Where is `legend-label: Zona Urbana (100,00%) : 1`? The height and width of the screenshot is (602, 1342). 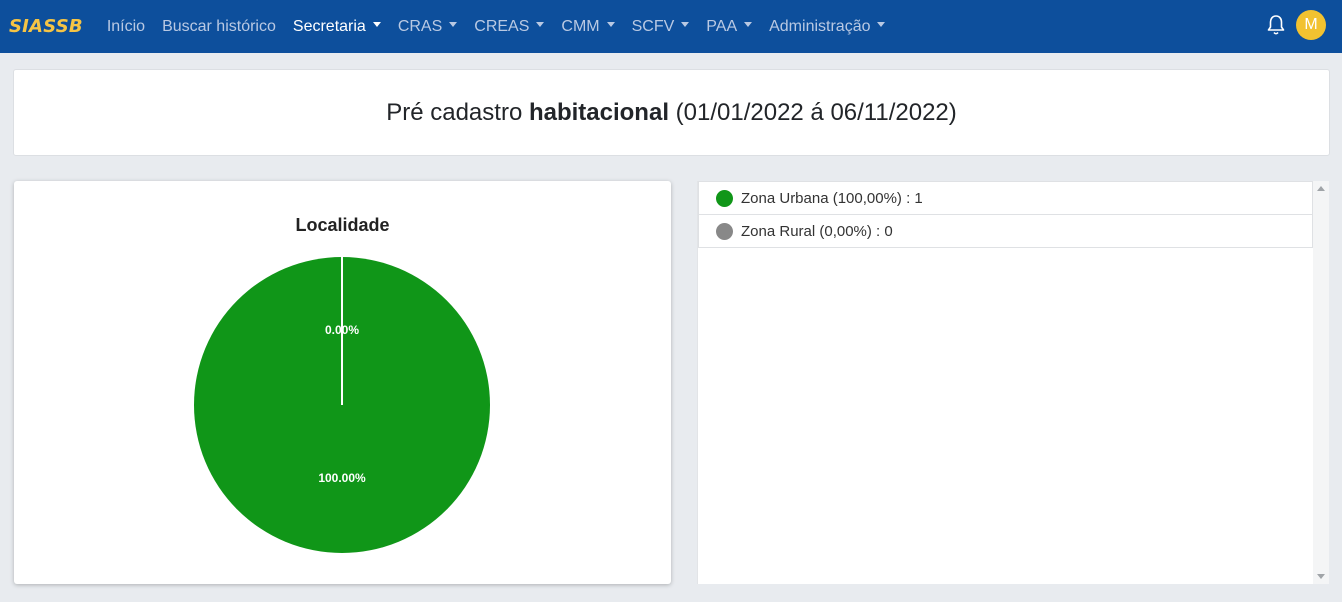 legend-label: Zona Urbana (100,00%) : 1 is located at coordinates (832, 198).